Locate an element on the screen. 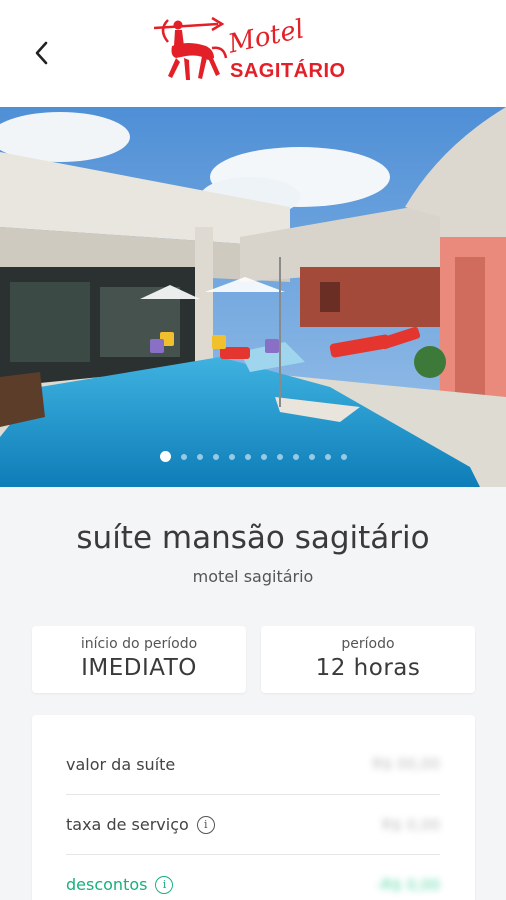  period-duration-card: período 12 horas is located at coordinates (368, 659).